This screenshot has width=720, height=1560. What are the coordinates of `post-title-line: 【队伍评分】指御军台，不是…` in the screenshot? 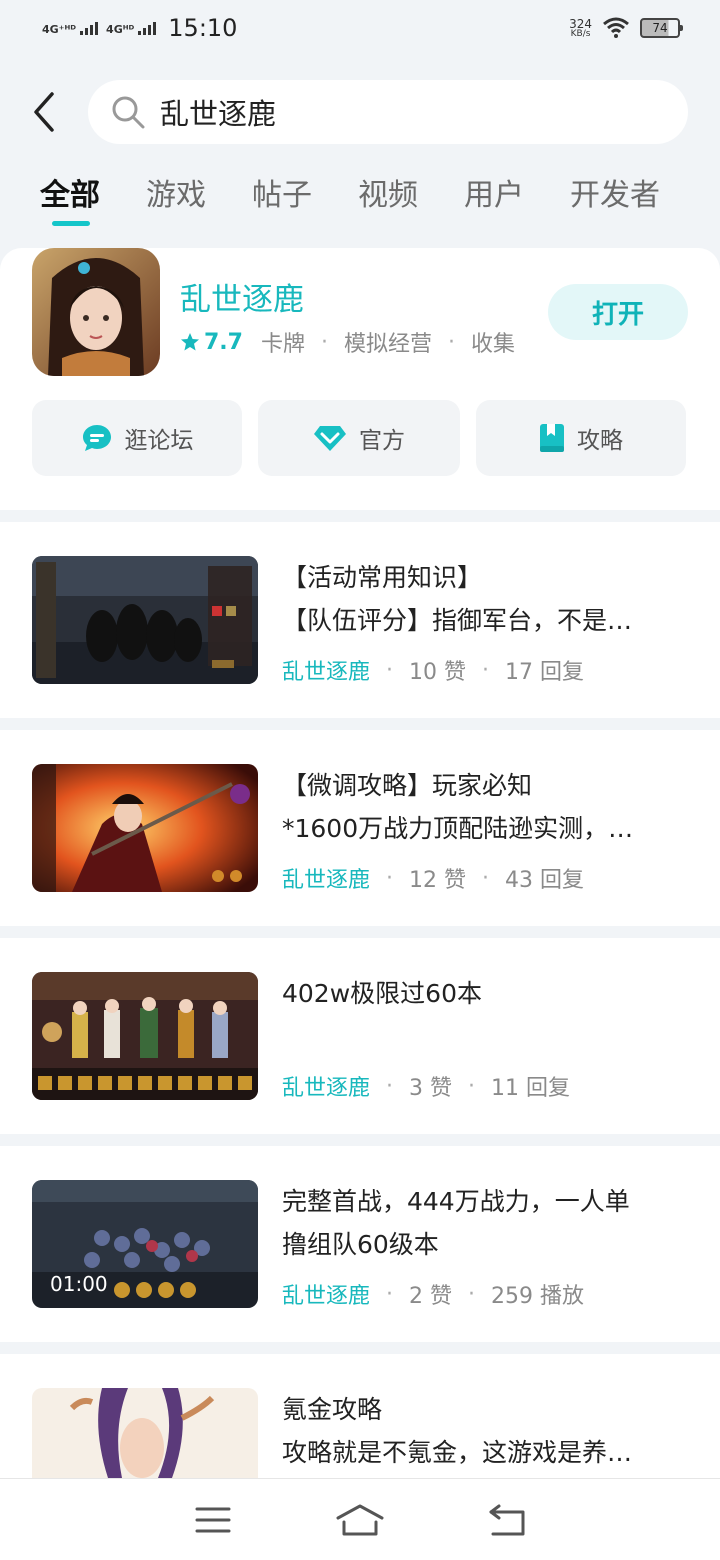 It's located at (457, 620).